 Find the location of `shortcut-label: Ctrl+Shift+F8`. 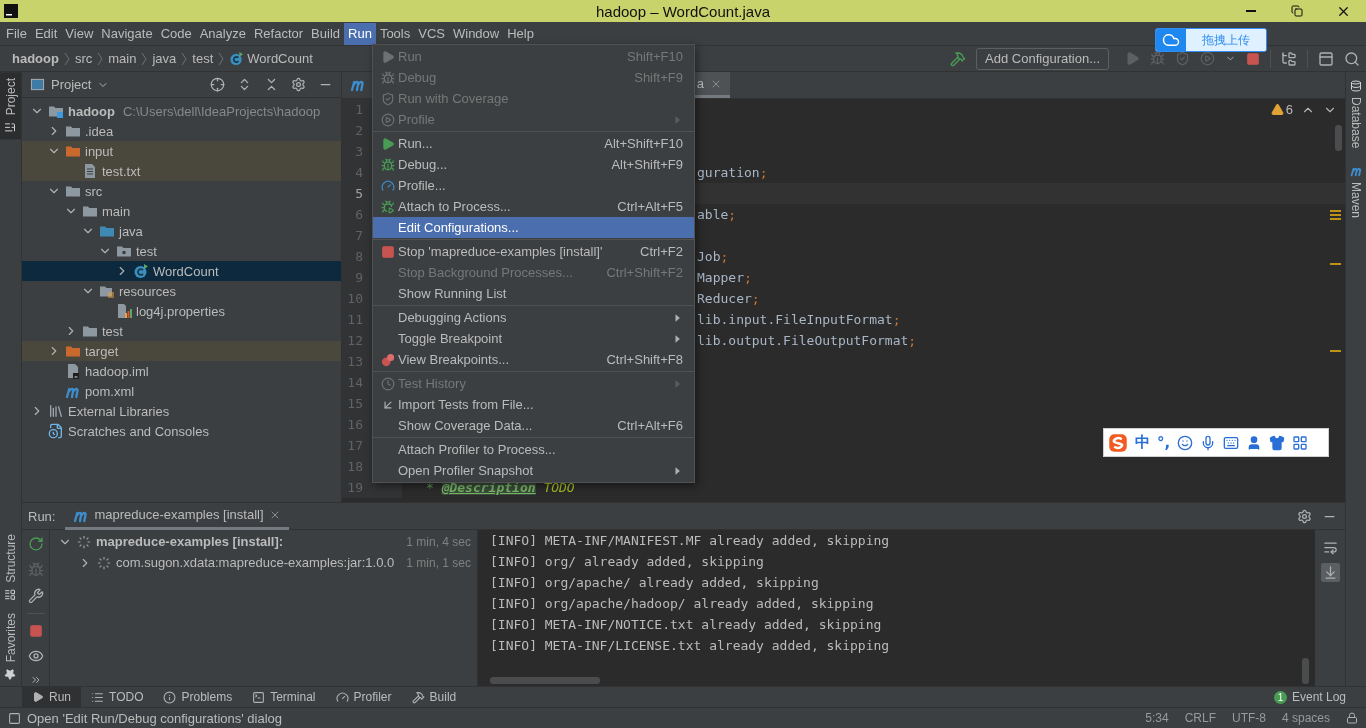

shortcut-label: Ctrl+Shift+F8 is located at coordinates (644, 359).